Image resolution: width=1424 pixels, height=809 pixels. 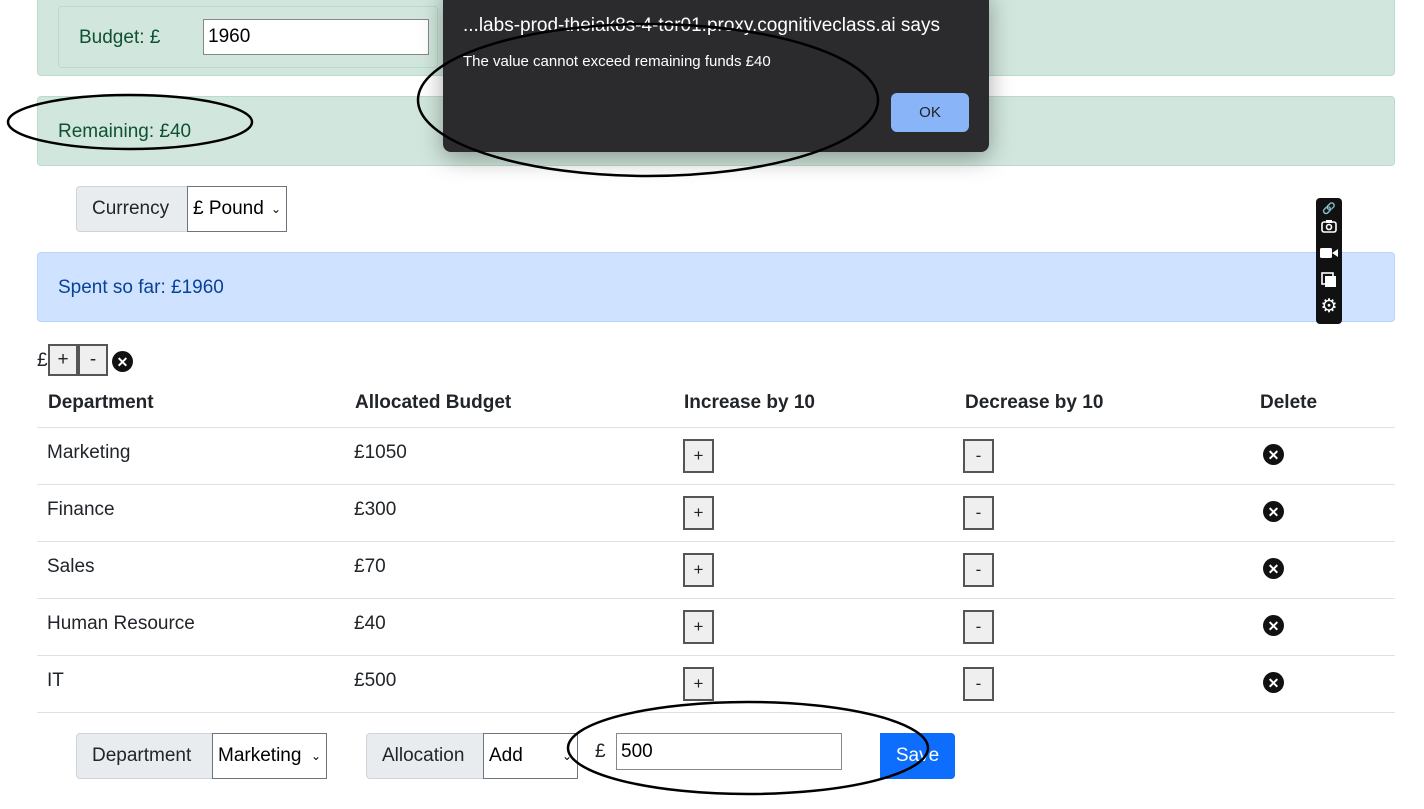 What do you see at coordinates (101, 402) in the screenshot?
I see `column-header-department: Department` at bounding box center [101, 402].